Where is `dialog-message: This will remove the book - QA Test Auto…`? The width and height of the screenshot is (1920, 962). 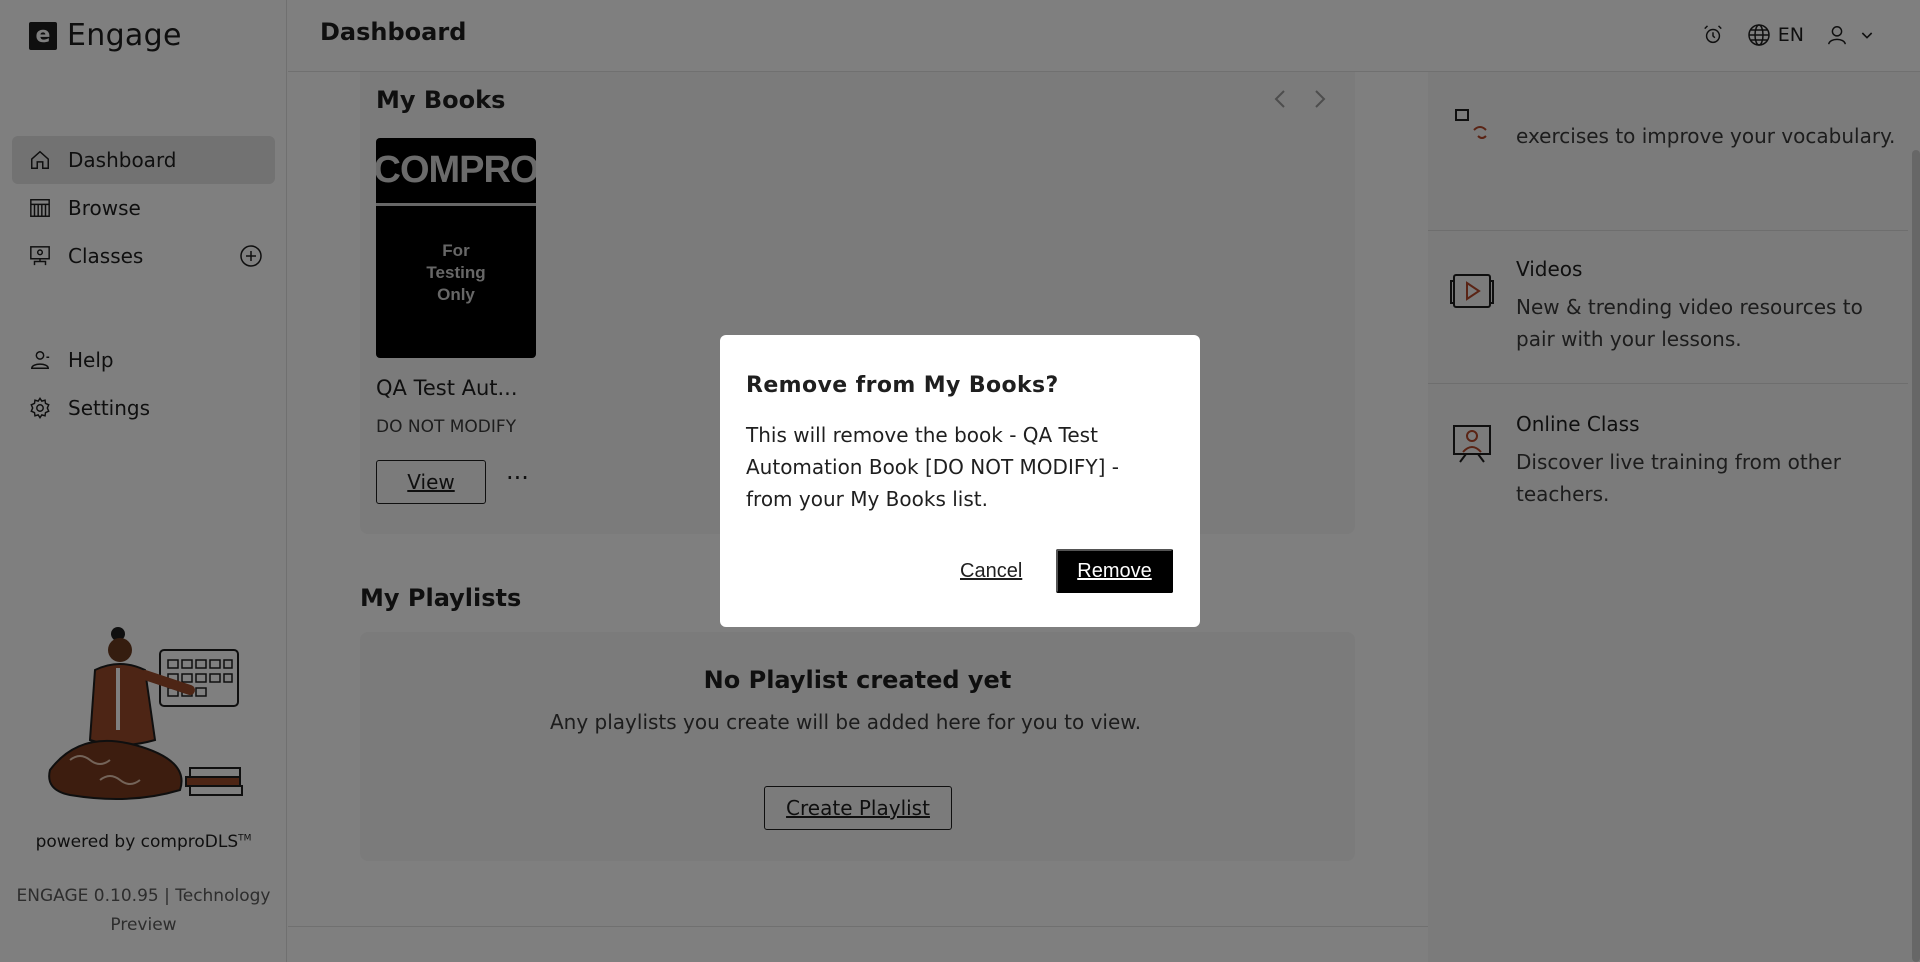
dialog-message: This will remove the book - QA Test Auto… is located at coordinates (932, 467).